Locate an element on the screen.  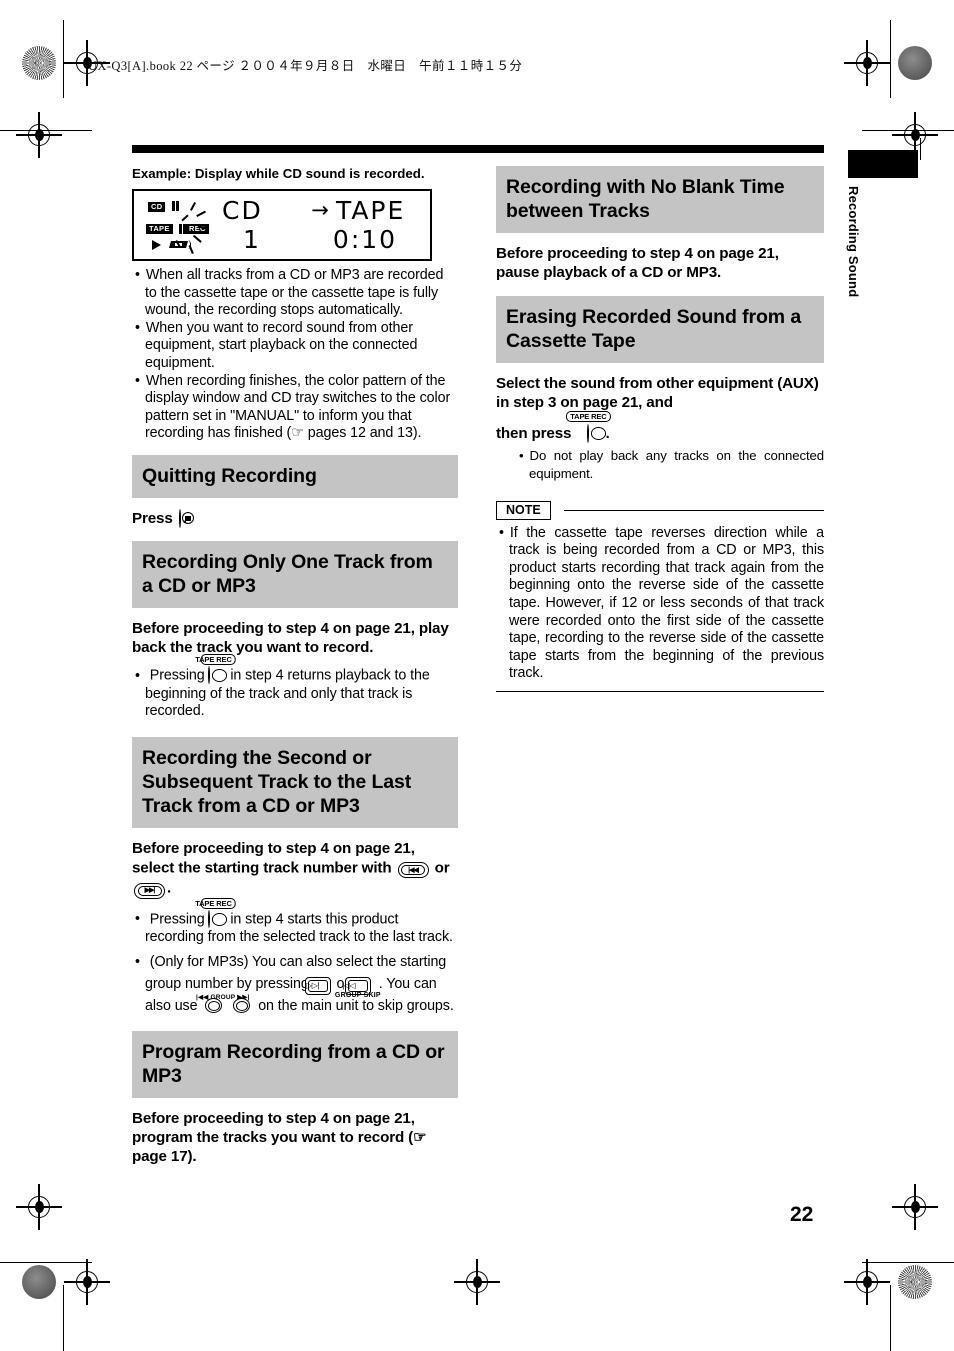
cd-indicator-icon: CD is located at coordinates (157, 207).